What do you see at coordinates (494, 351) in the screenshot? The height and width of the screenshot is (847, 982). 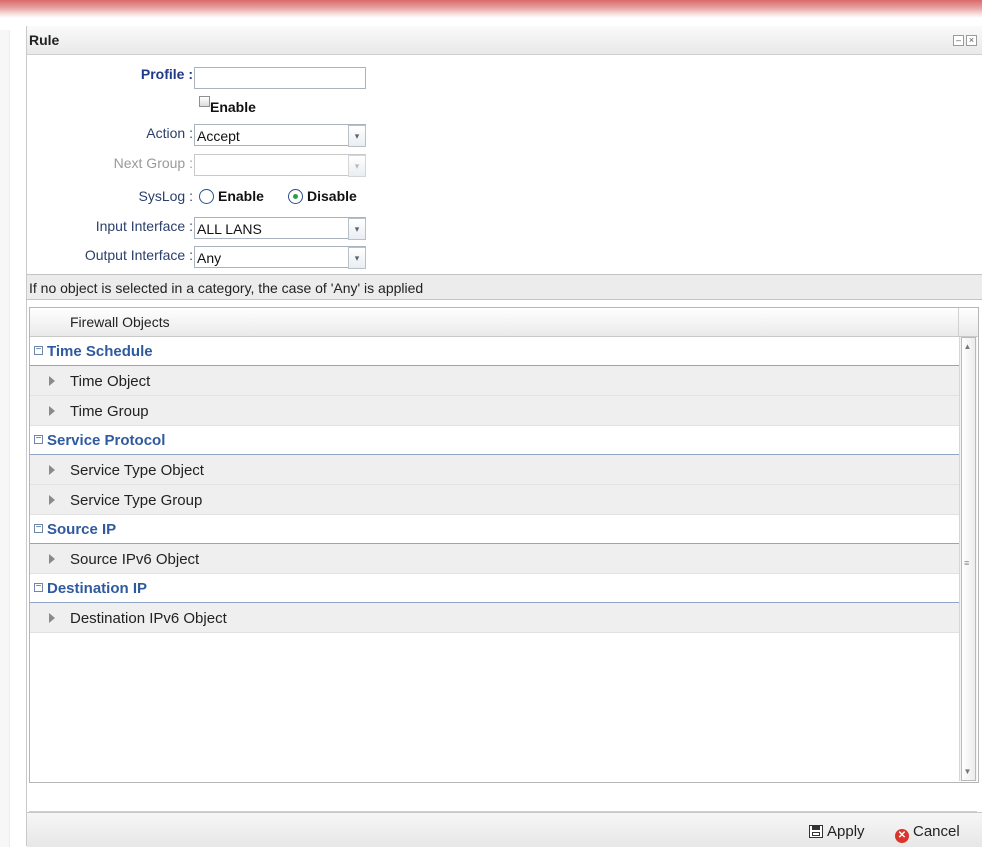 I see `group-row-time-schedule: − Time Schedule` at bounding box center [494, 351].